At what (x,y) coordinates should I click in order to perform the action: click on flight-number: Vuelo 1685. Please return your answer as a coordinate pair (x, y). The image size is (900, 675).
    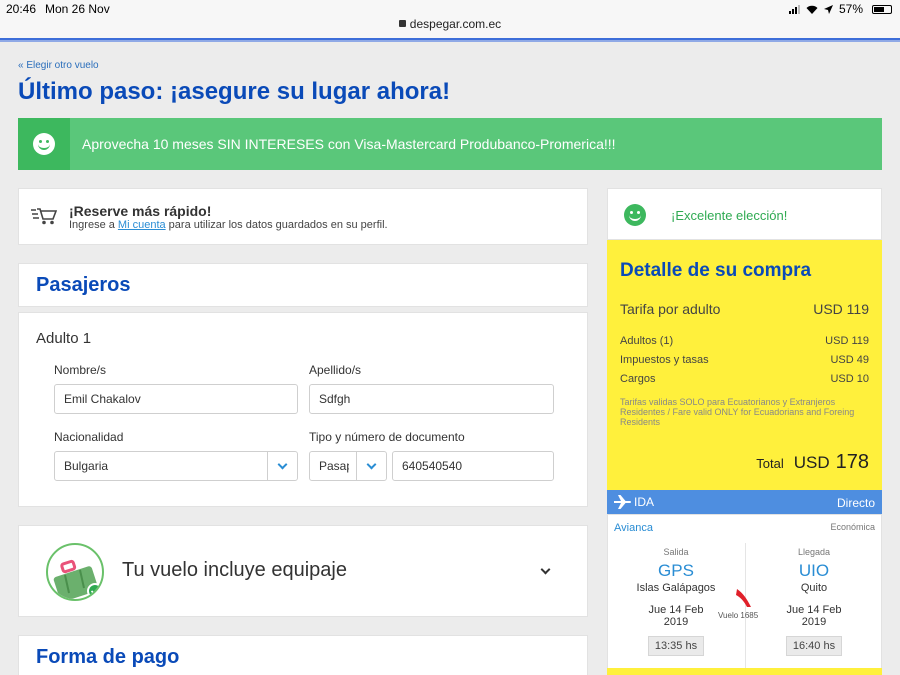
    Looking at the image, I should click on (738, 615).